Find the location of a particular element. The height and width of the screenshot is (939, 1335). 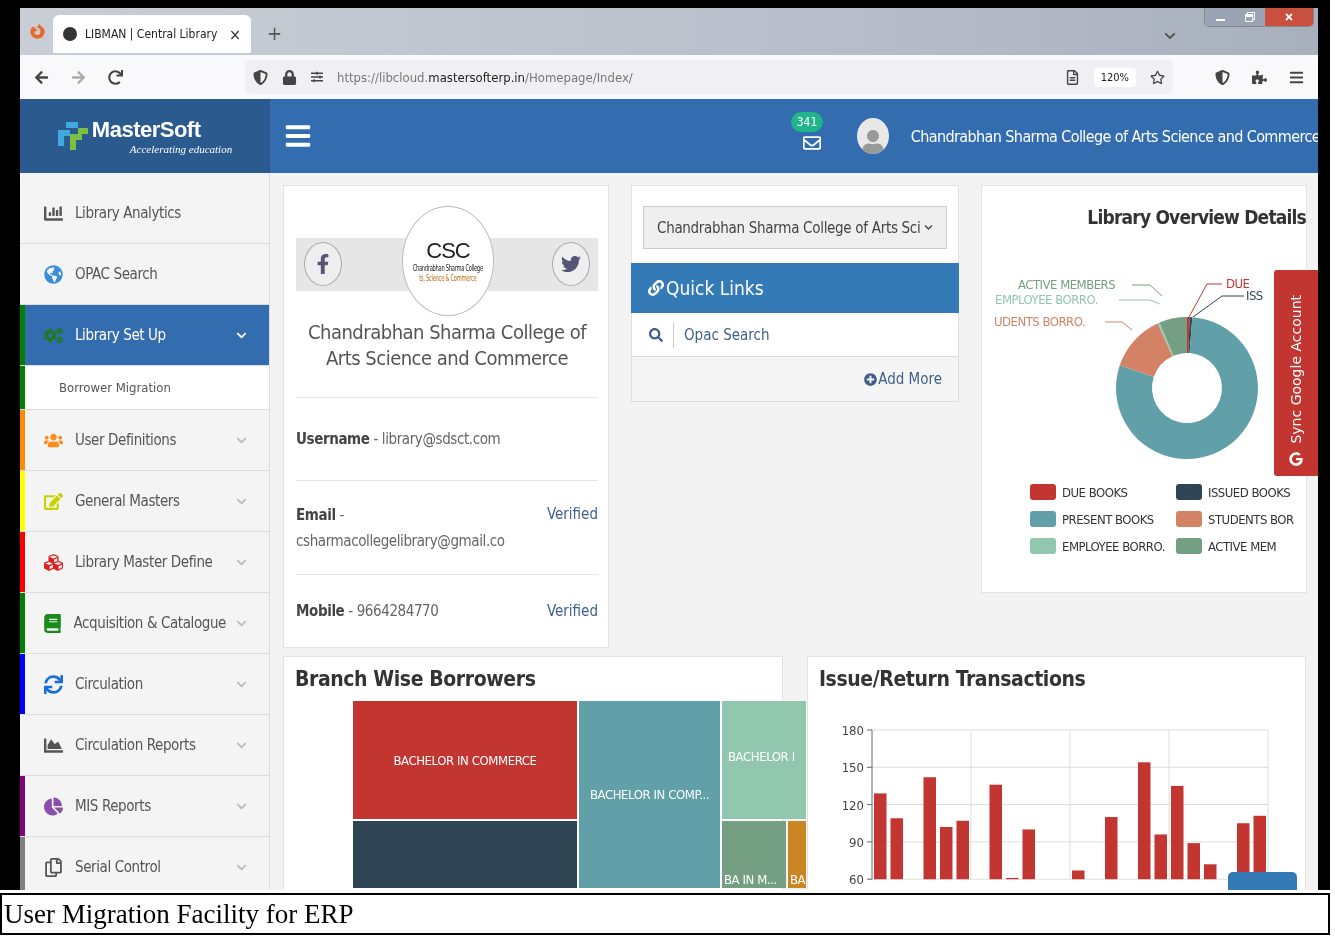

mail-count-badge: 341 is located at coordinates (807, 122).